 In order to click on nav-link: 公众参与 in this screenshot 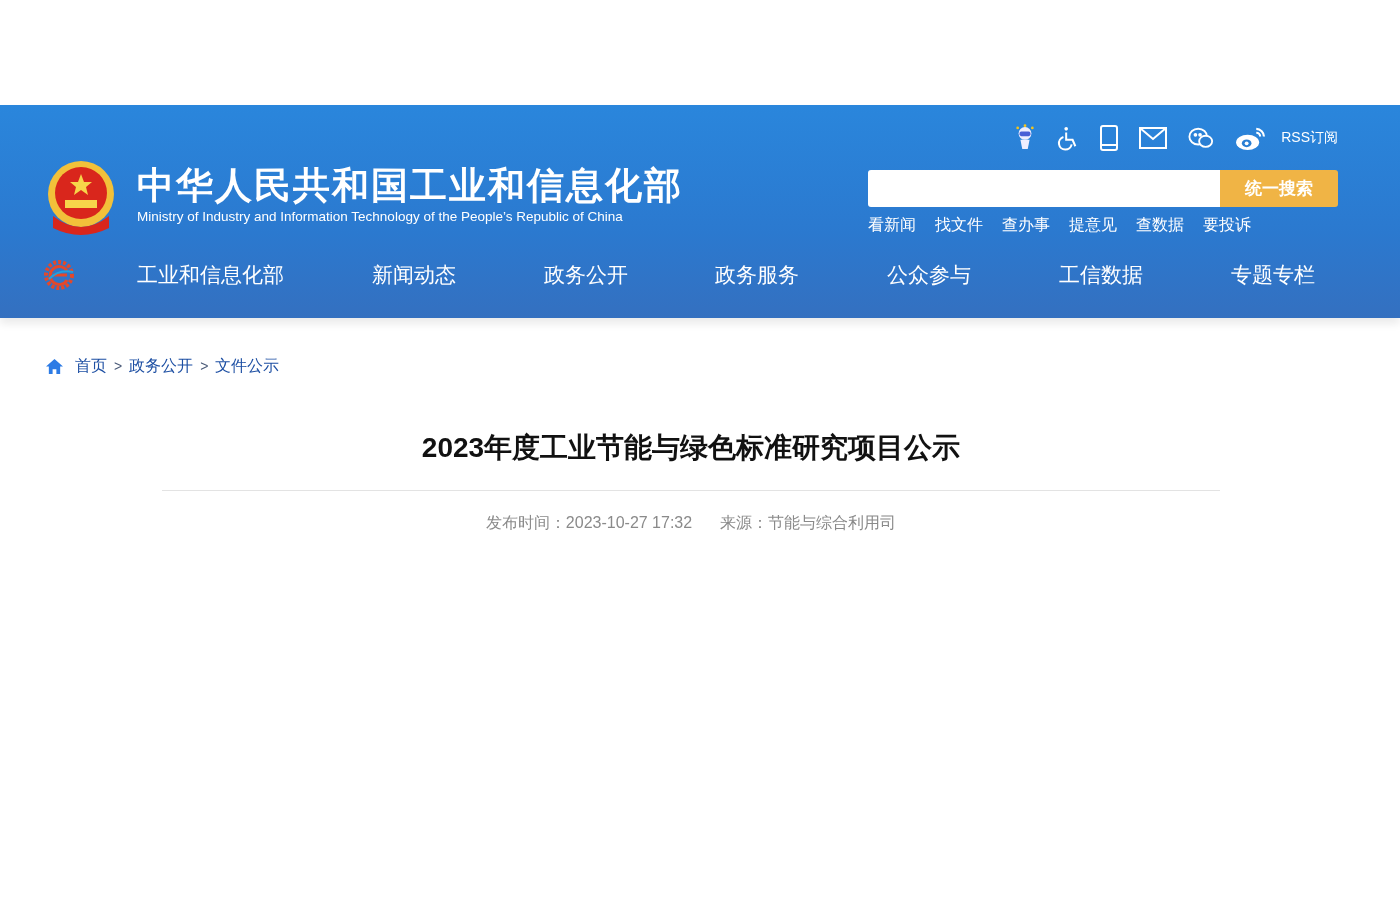, I will do `click(929, 275)`.